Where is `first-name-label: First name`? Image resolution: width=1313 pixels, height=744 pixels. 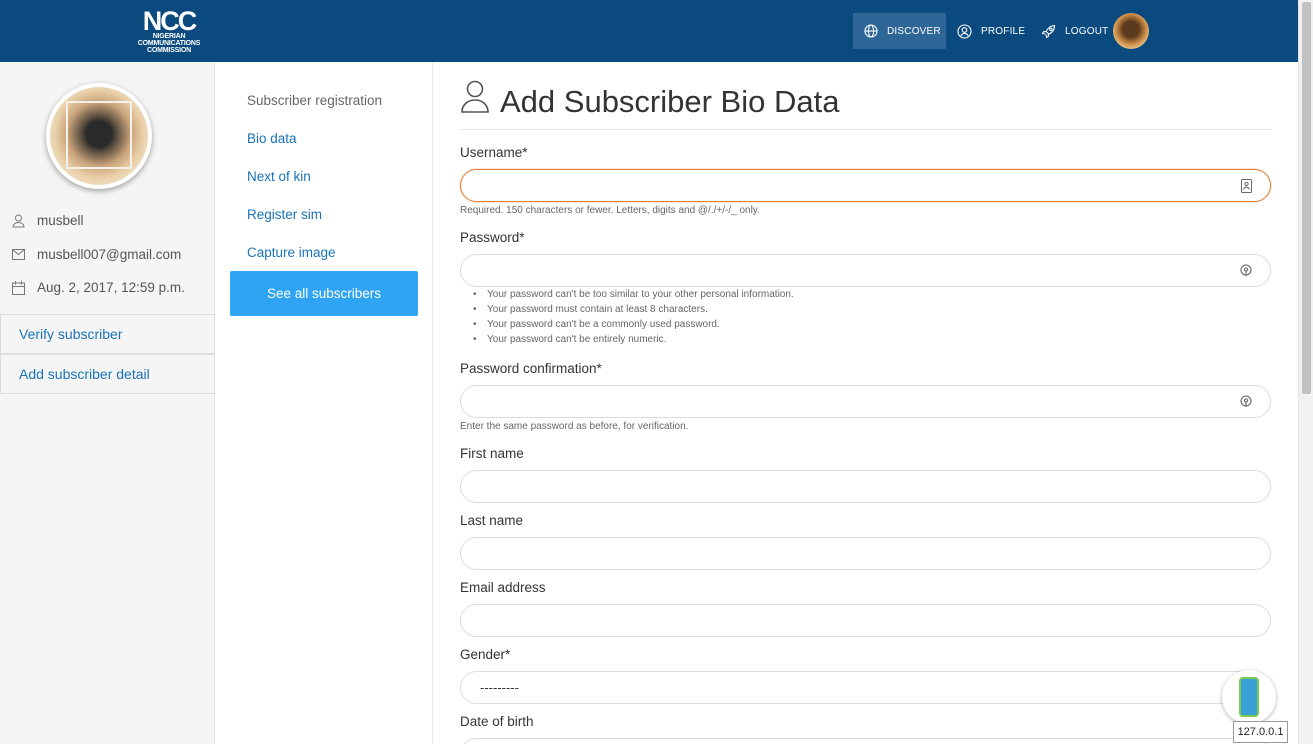
first-name-label: First name is located at coordinates (492, 453).